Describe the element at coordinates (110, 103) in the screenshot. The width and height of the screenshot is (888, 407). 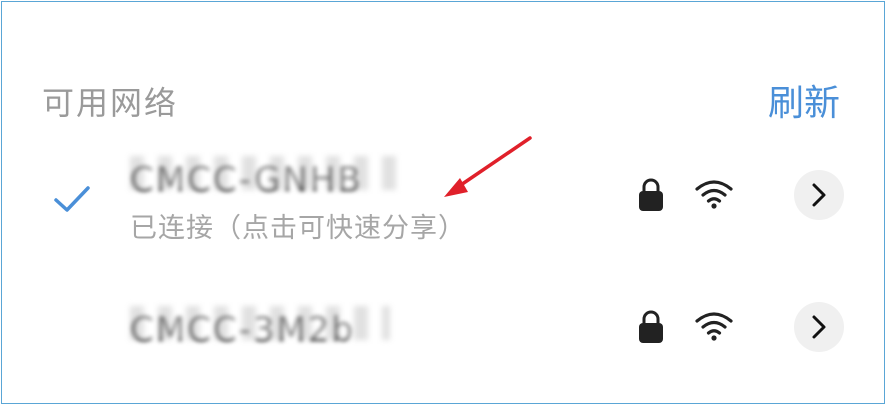
I see `available-networks-heading: 可用网络` at that location.